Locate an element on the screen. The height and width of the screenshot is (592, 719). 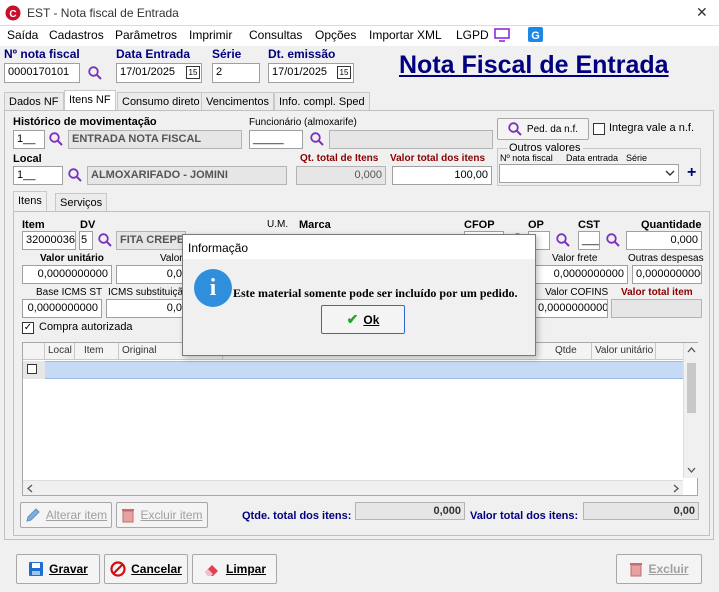
valor-unit-input: 0,0000000000 is located at coordinates (67, 274).